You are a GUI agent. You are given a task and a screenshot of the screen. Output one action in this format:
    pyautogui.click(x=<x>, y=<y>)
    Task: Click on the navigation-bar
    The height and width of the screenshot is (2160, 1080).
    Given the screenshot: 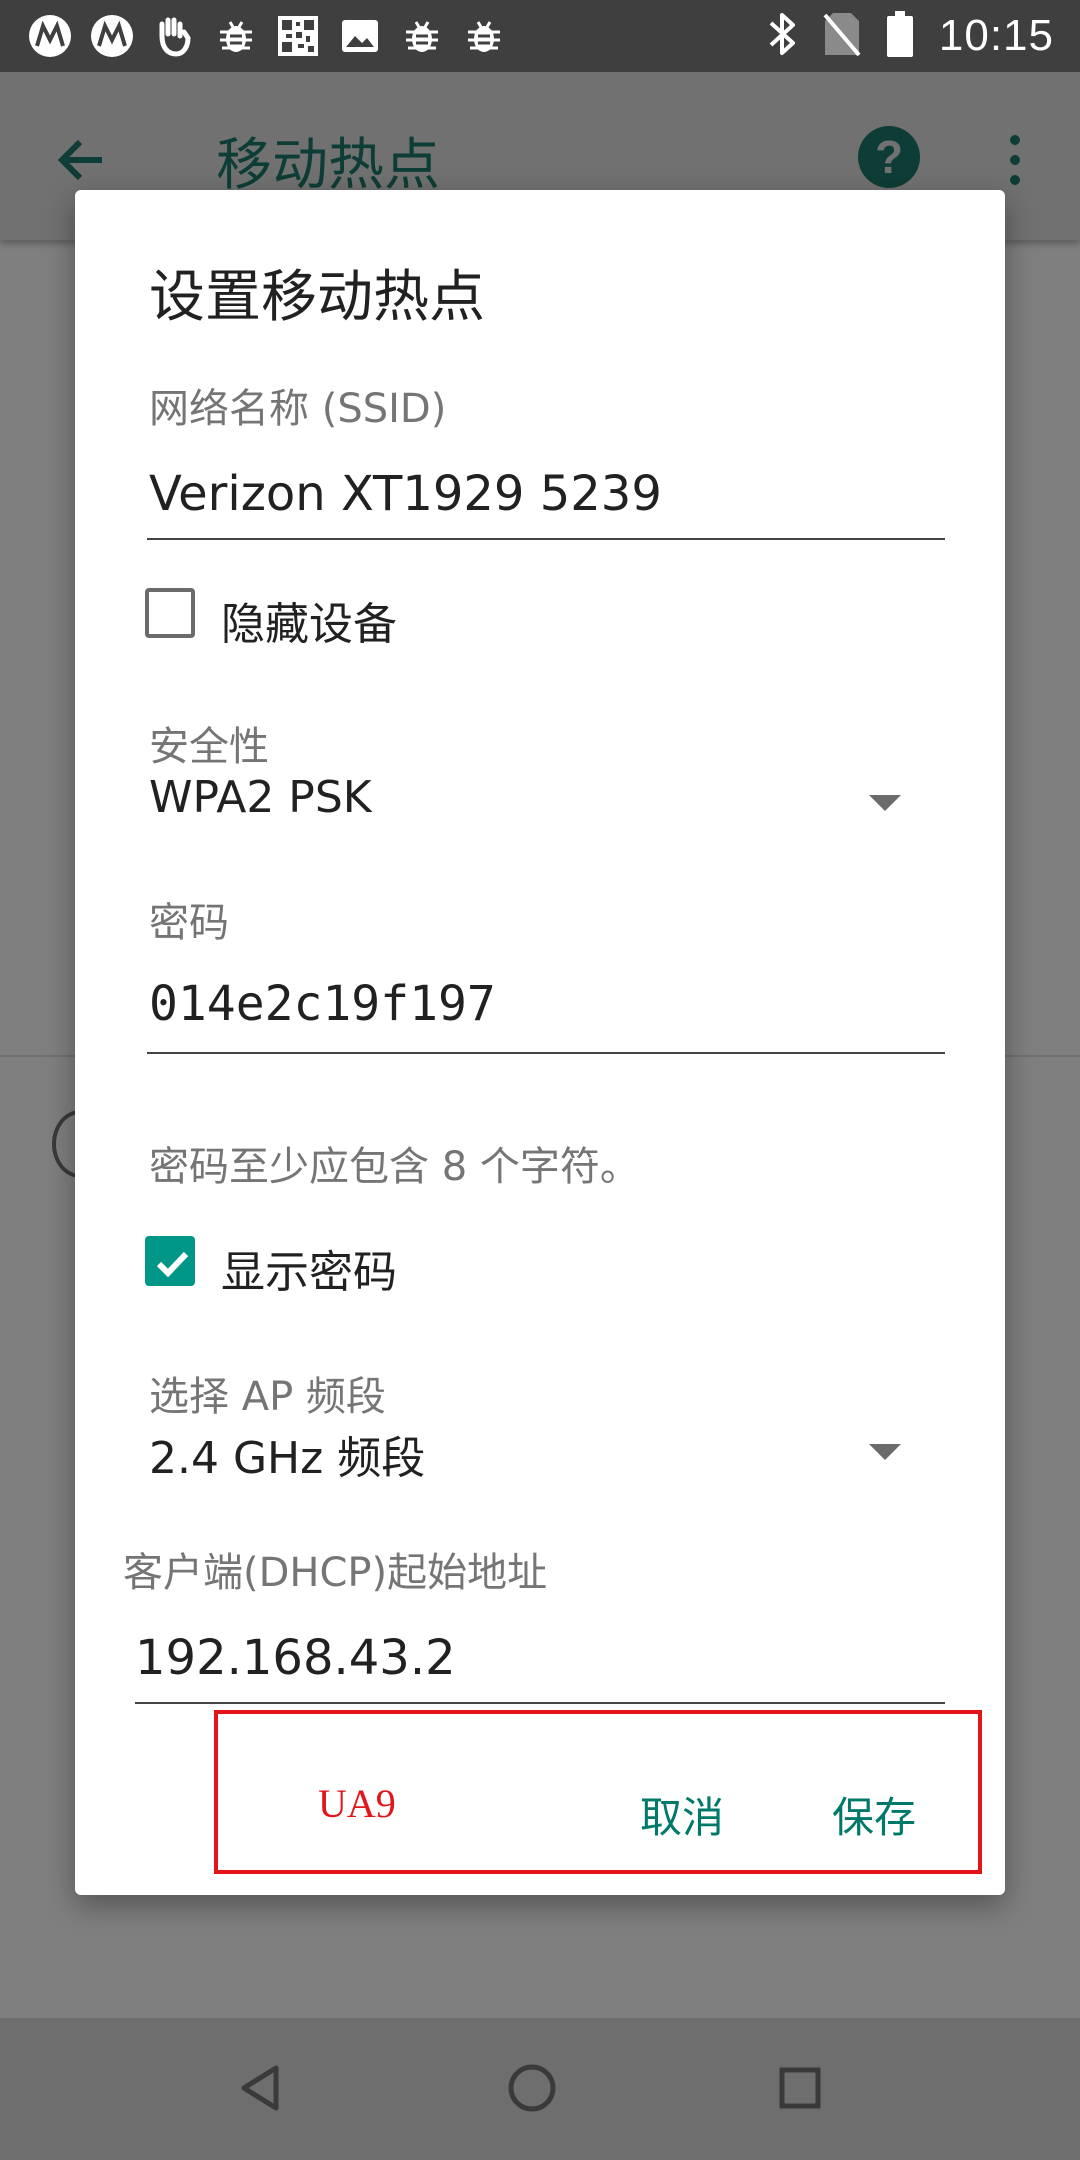 What is the action you would take?
    pyautogui.click(x=540, y=2089)
    